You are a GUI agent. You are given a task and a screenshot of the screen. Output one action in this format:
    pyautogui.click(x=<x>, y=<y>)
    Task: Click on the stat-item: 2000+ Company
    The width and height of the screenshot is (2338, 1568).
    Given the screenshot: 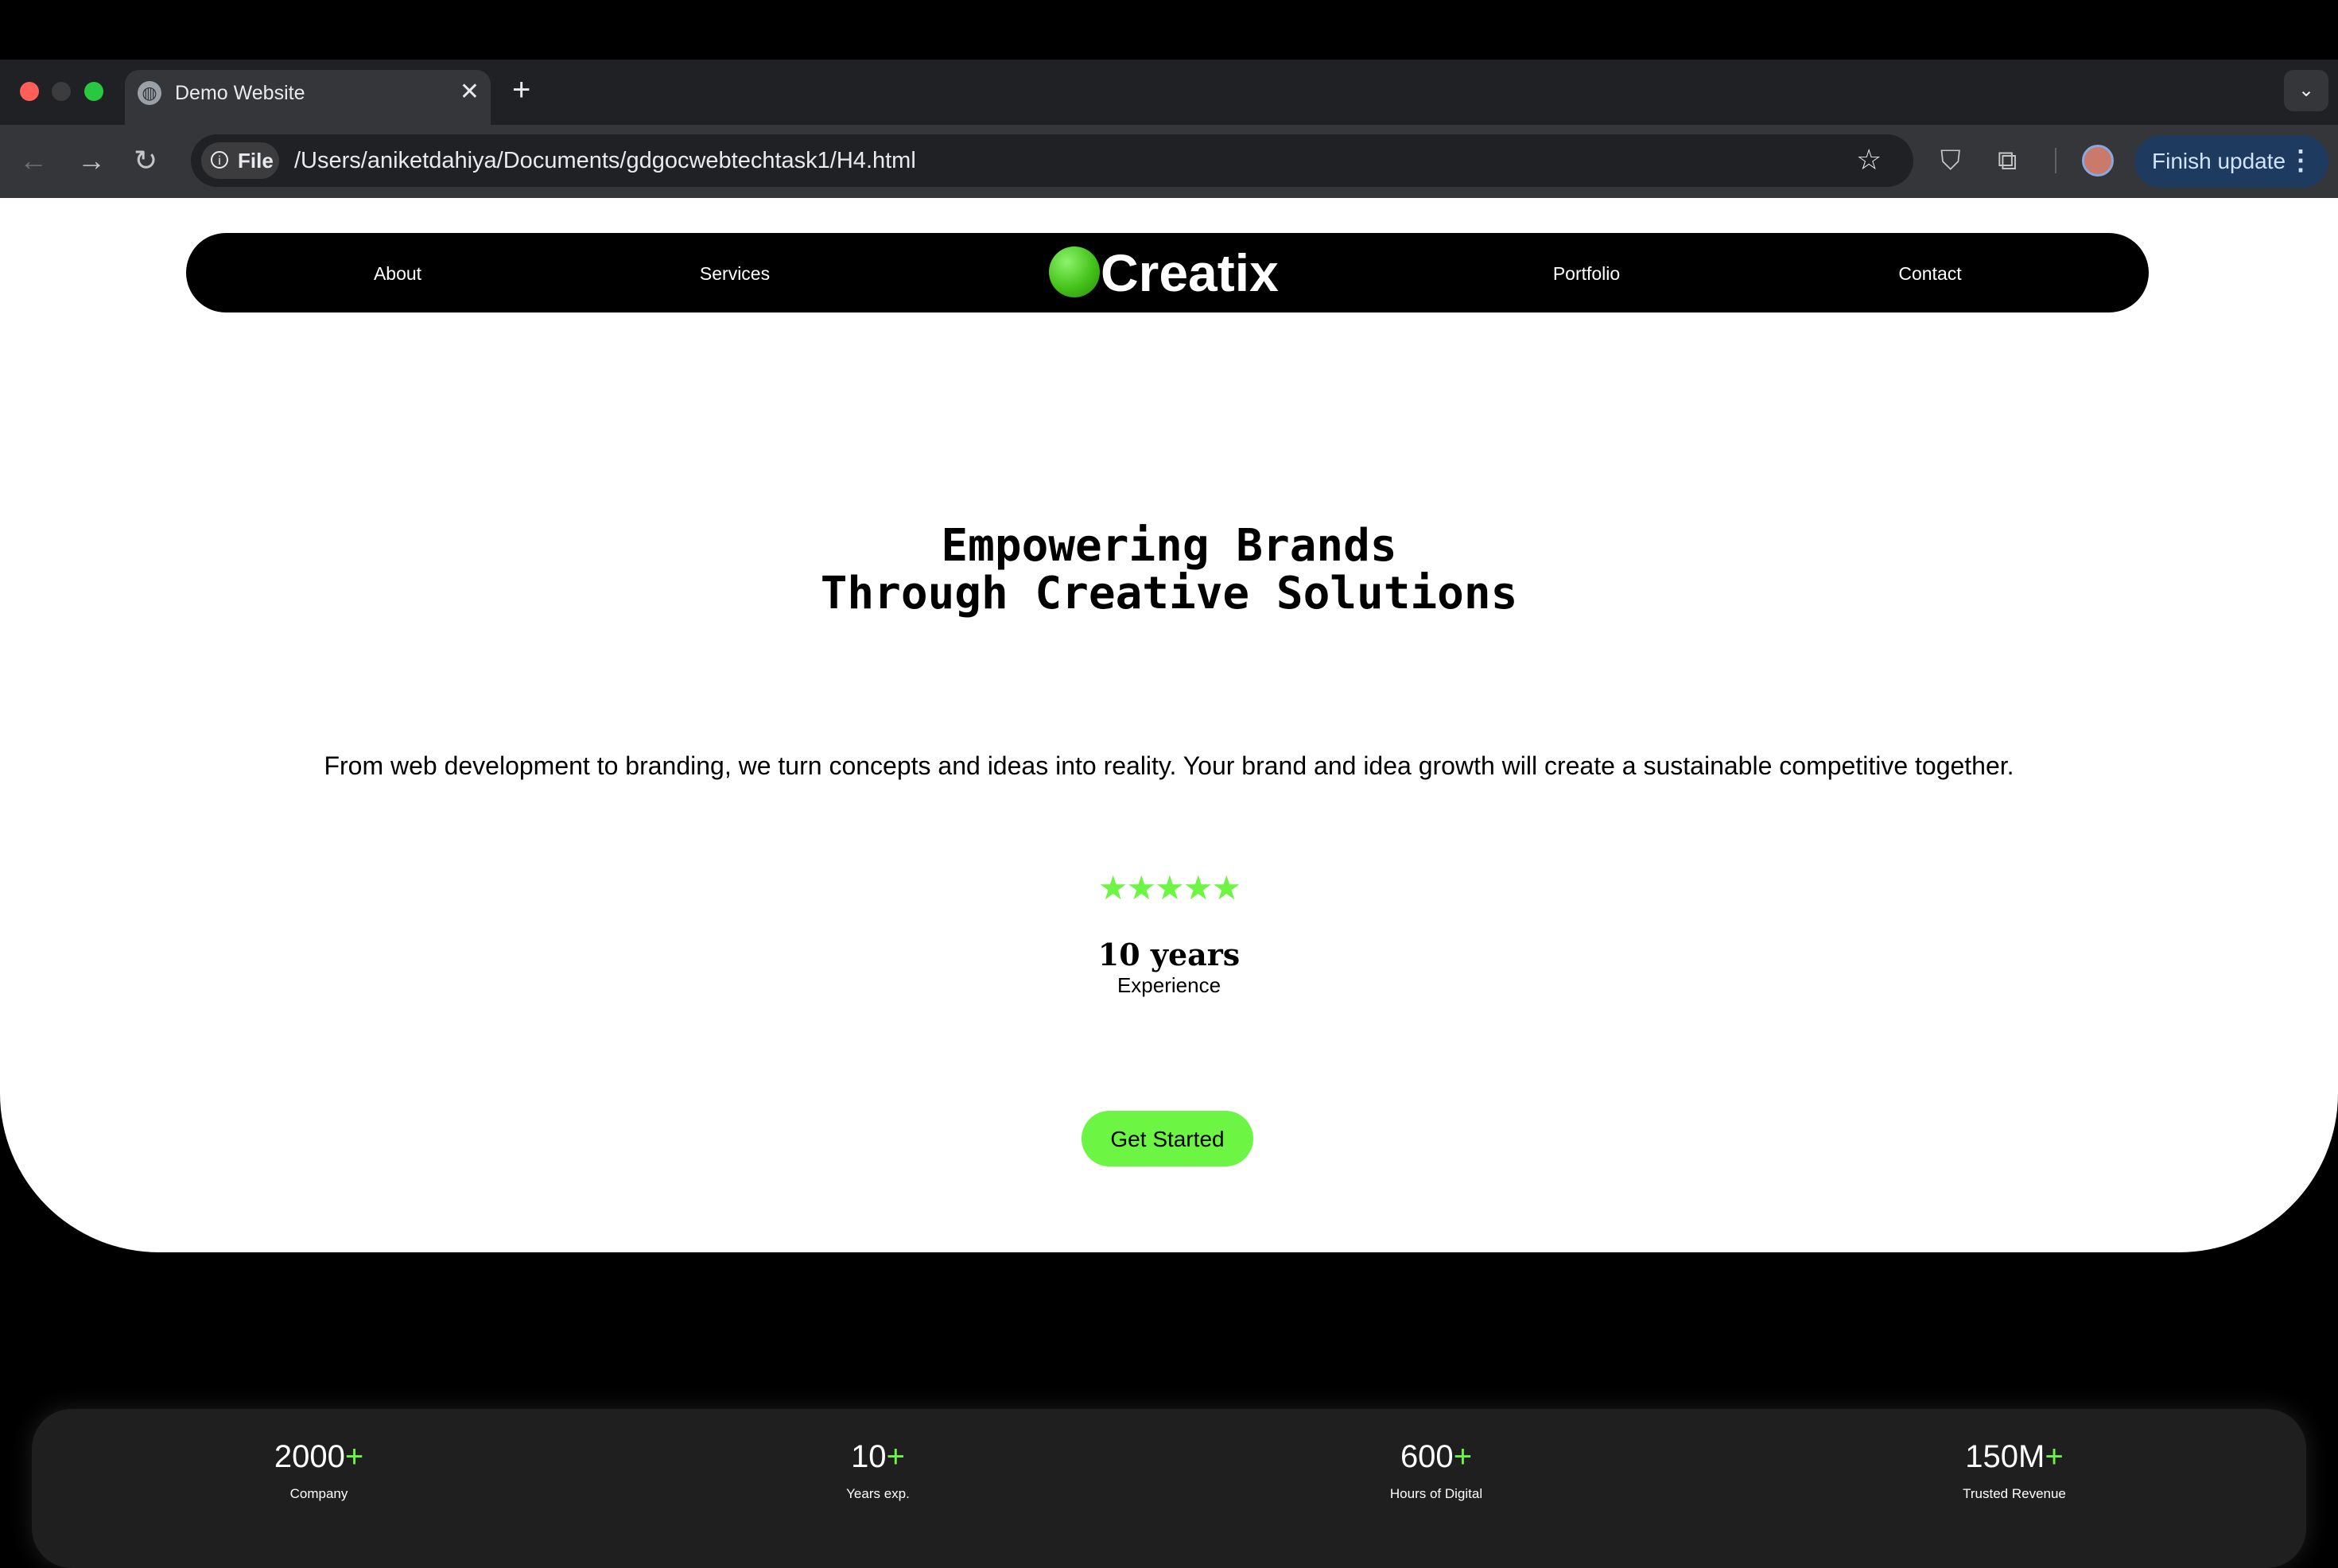 What is the action you would take?
    pyautogui.click(x=318, y=1470)
    